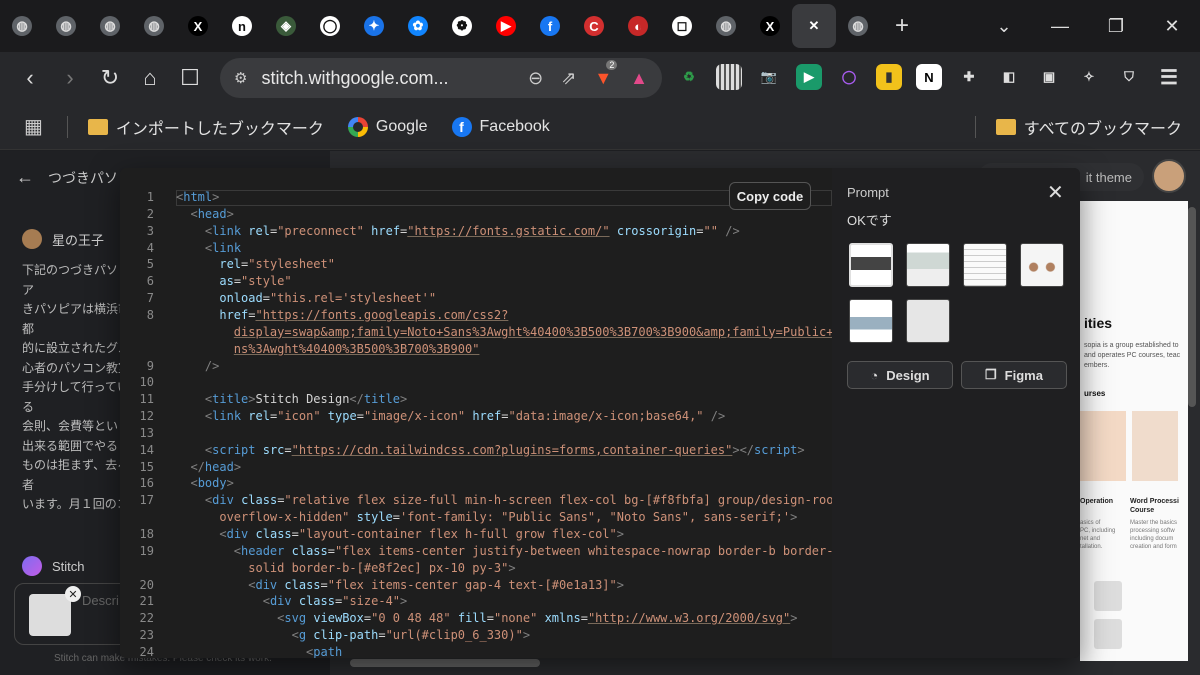  What do you see at coordinates (364, 314) in the screenshot?
I see `code-text: href="https://fonts.googleapis.com/css2?` at bounding box center [364, 314].